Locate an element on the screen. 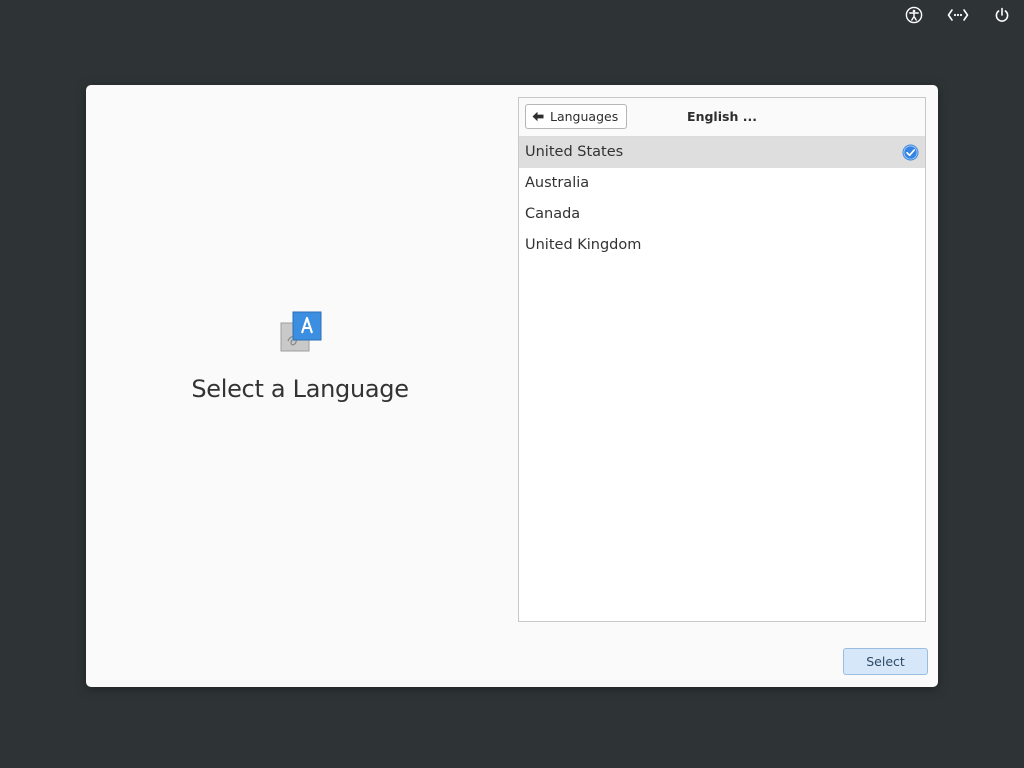 The height and width of the screenshot is (768, 1024). language-icon is located at coordinates (301, 331).